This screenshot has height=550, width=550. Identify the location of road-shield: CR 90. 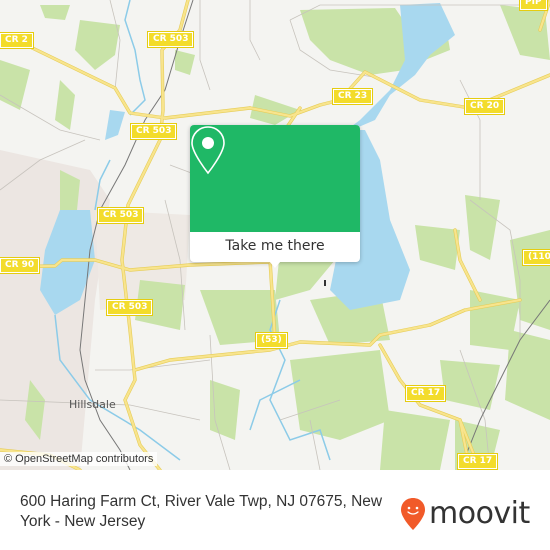
(20, 265).